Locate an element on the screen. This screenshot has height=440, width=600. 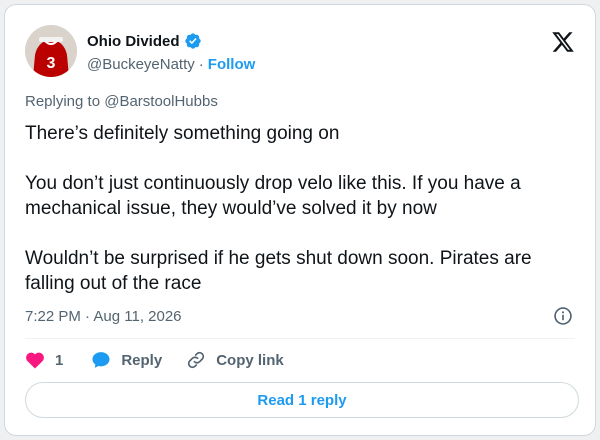
copy-link-label: Copy link is located at coordinates (250, 360).